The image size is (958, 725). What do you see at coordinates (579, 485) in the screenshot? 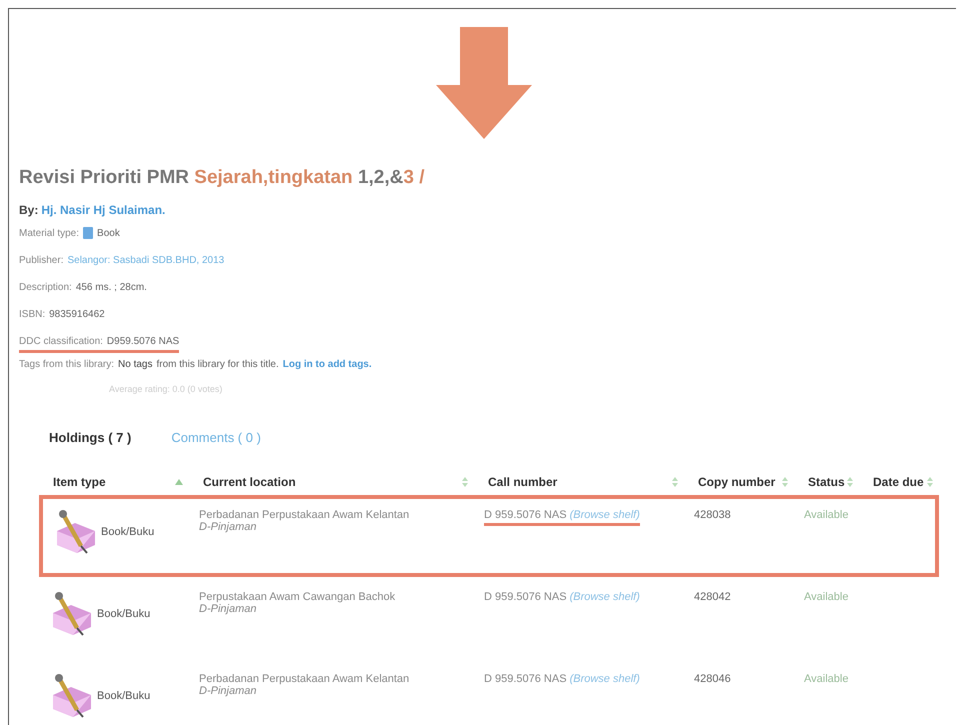
I see `column-header: Call number` at bounding box center [579, 485].